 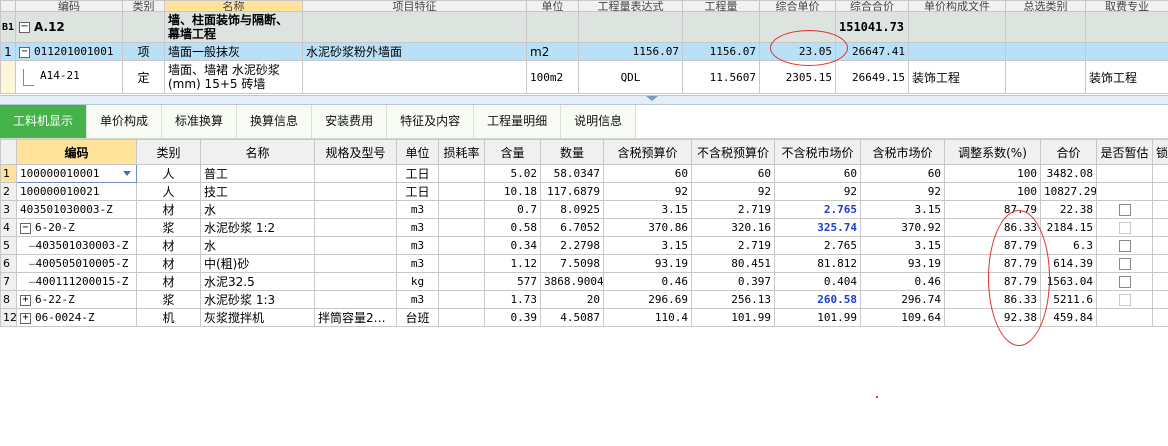 I want to click on resource-tax-budget: 93.19, so click(x=647, y=263).